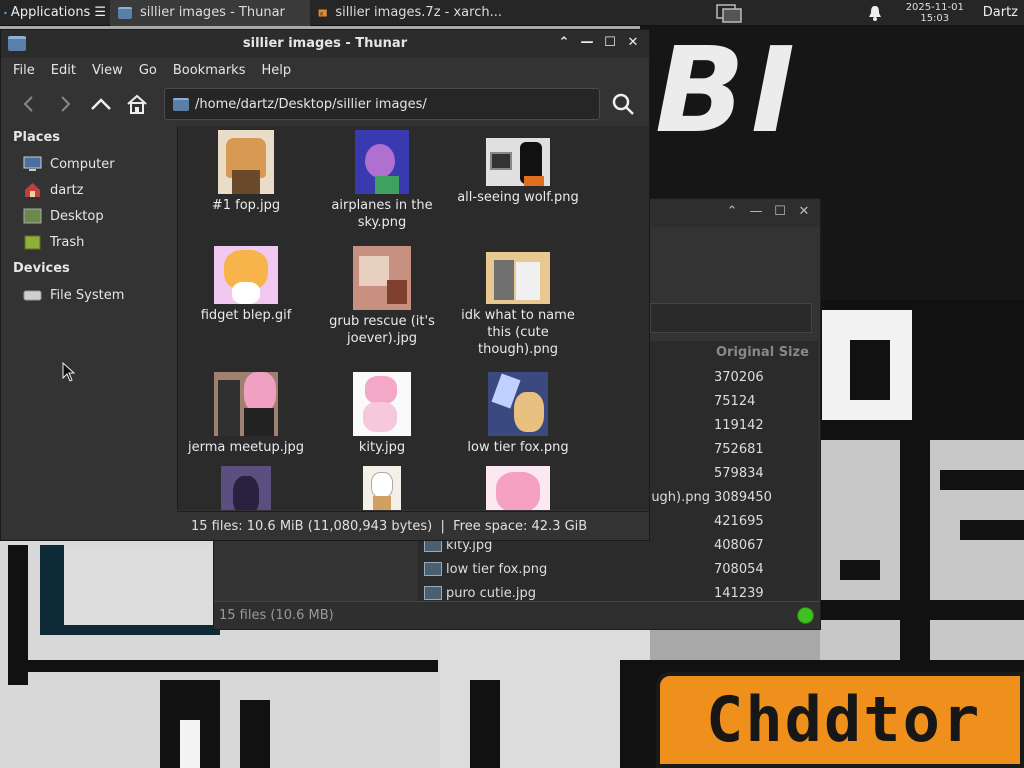 Image resolution: width=1024 pixels, height=768 pixels. Describe the element at coordinates (322, 14) in the screenshot. I see `svg-text: x` at that location.